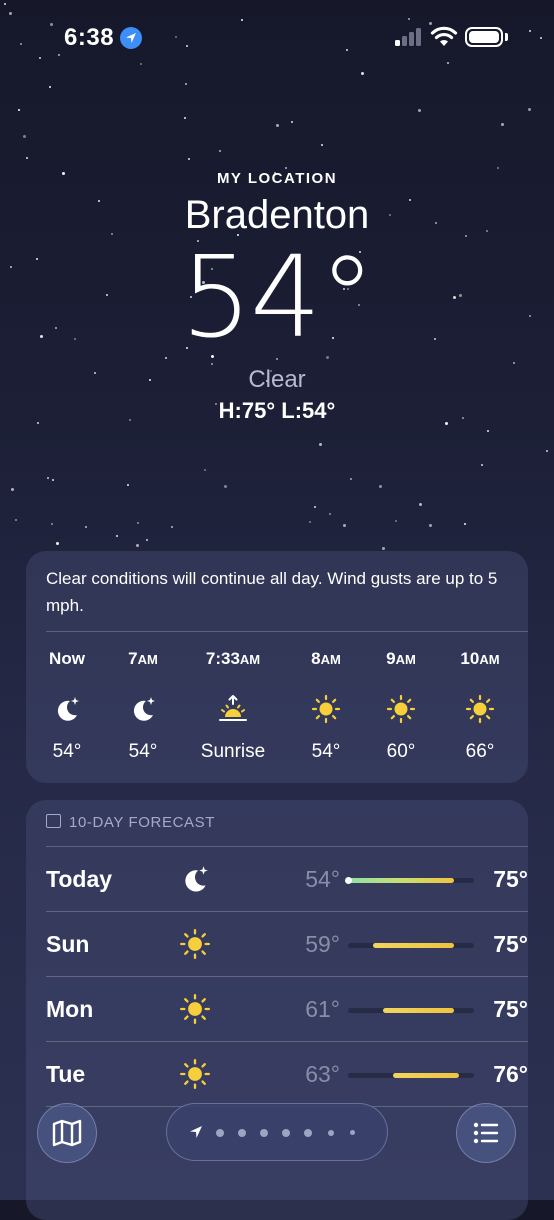 The image size is (554, 1220). What do you see at coordinates (79, 879) in the screenshot?
I see `day-name: Today` at bounding box center [79, 879].